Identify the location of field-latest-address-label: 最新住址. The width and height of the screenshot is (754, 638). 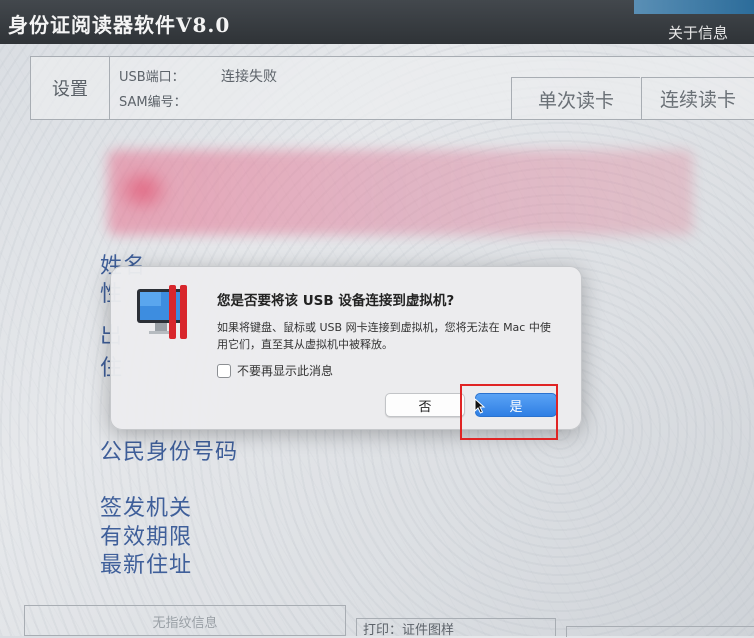
(146, 565).